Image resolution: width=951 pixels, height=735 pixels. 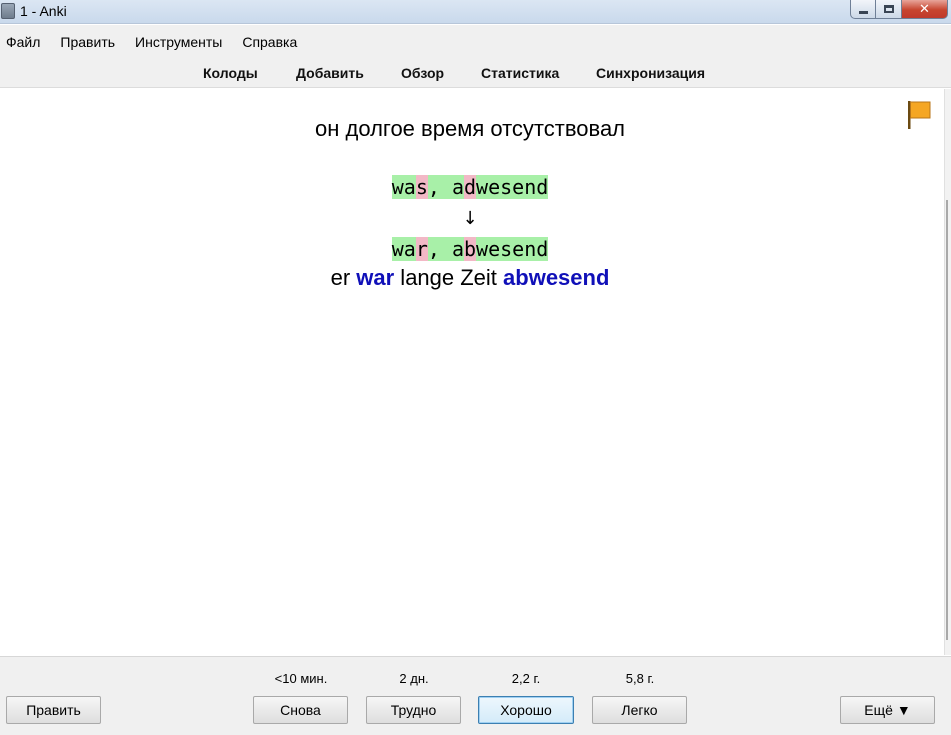 What do you see at coordinates (53, 710) in the screenshot?
I see `edit-button: Править` at bounding box center [53, 710].